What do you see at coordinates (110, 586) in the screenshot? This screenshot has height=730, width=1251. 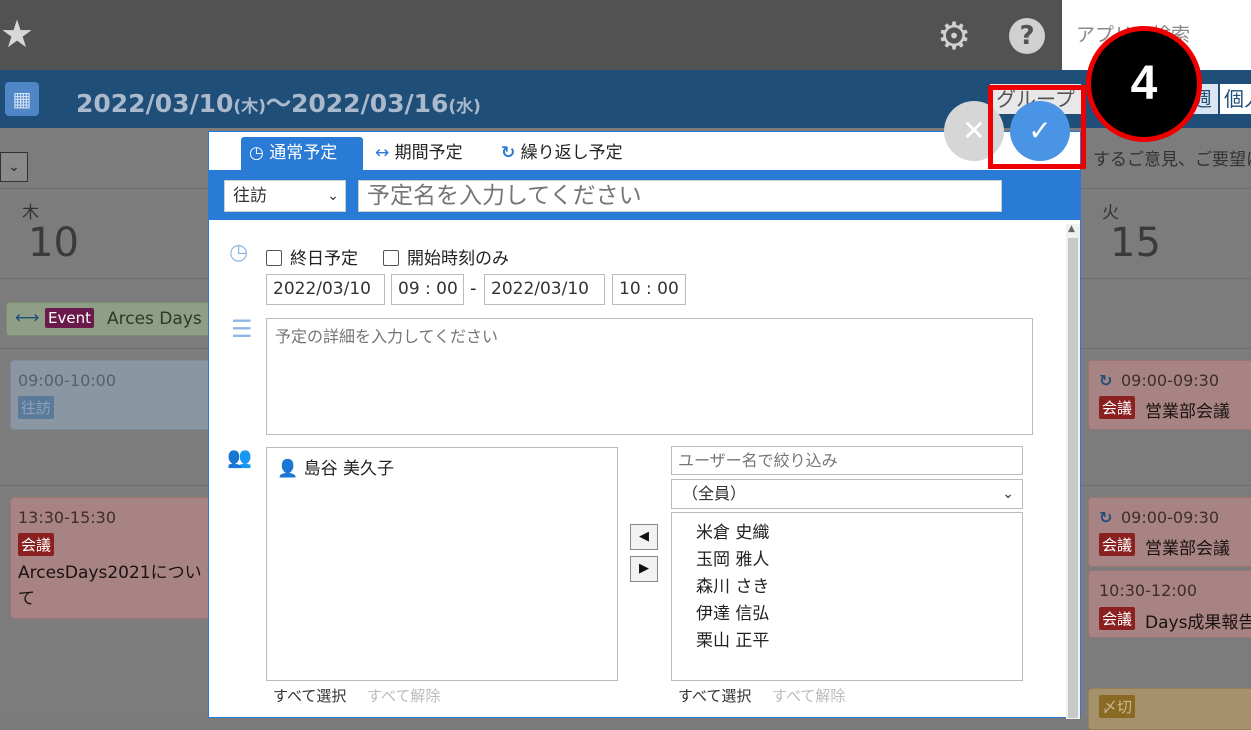 I see `event-title: ArcesDays2021について` at bounding box center [110, 586].